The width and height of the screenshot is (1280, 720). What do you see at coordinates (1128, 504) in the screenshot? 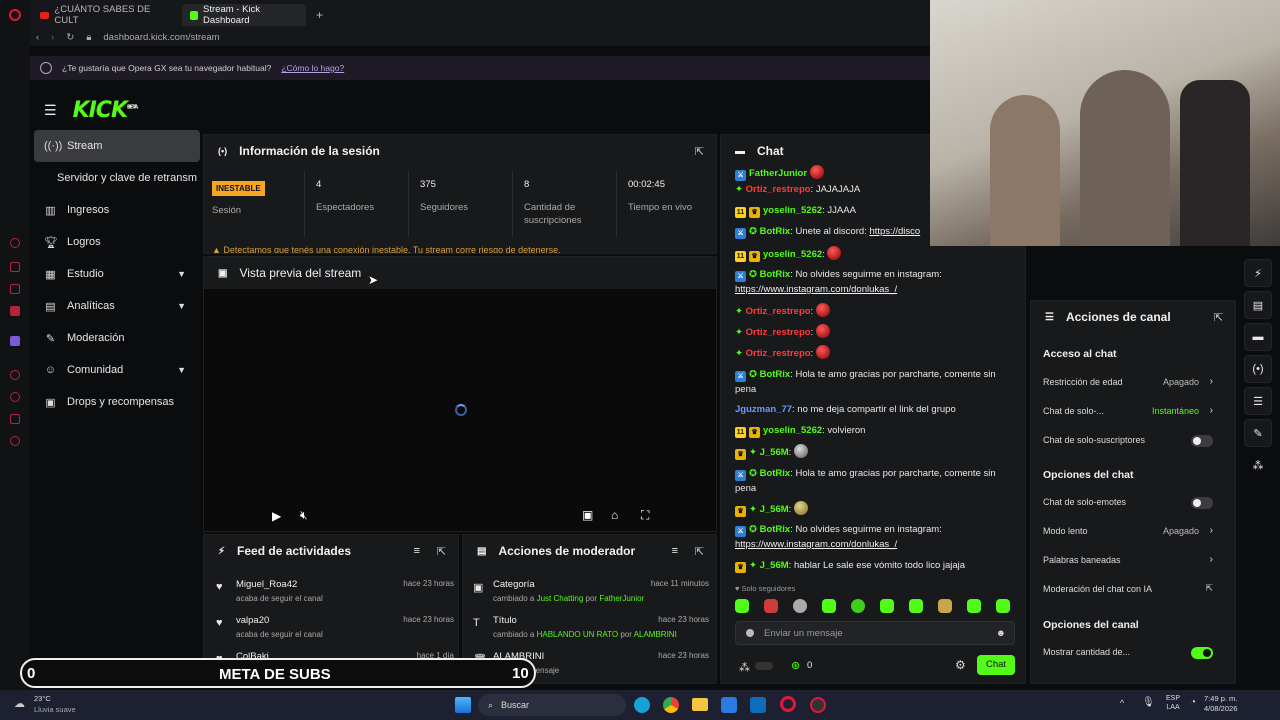
I see `setting-emotes-only: Chat de solo-emotes` at bounding box center [1128, 504].